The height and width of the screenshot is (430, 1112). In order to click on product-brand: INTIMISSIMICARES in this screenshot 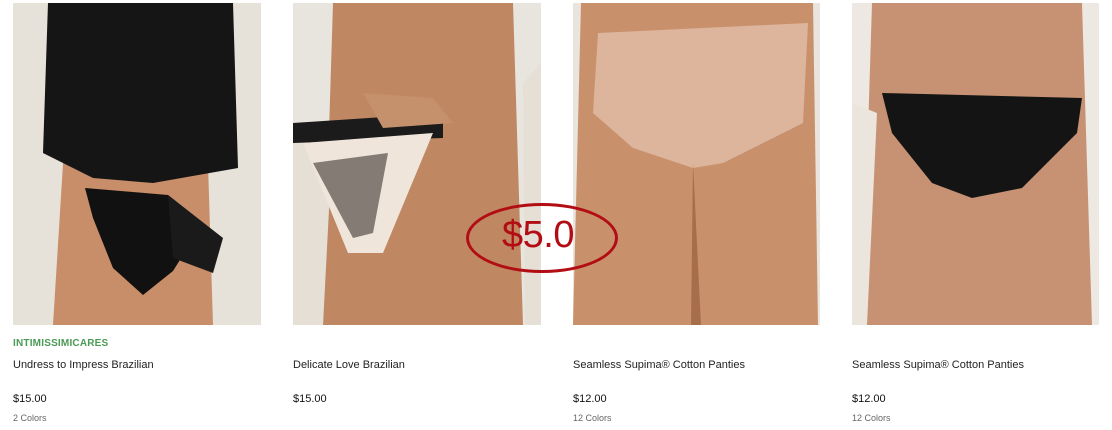, I will do `click(61, 343)`.